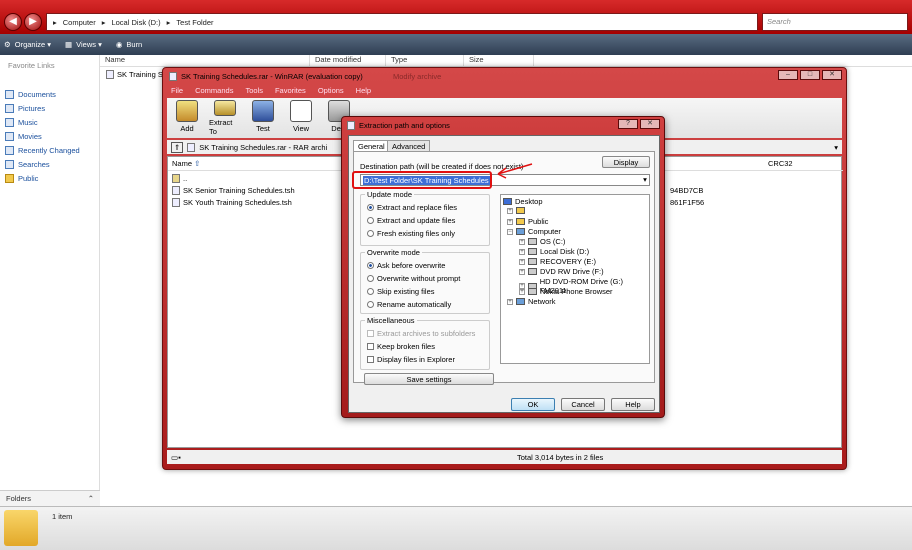 This screenshot has height=550, width=912. Describe the element at coordinates (30, 94) in the screenshot. I see `sidebar-item-documents: Documents` at that location.